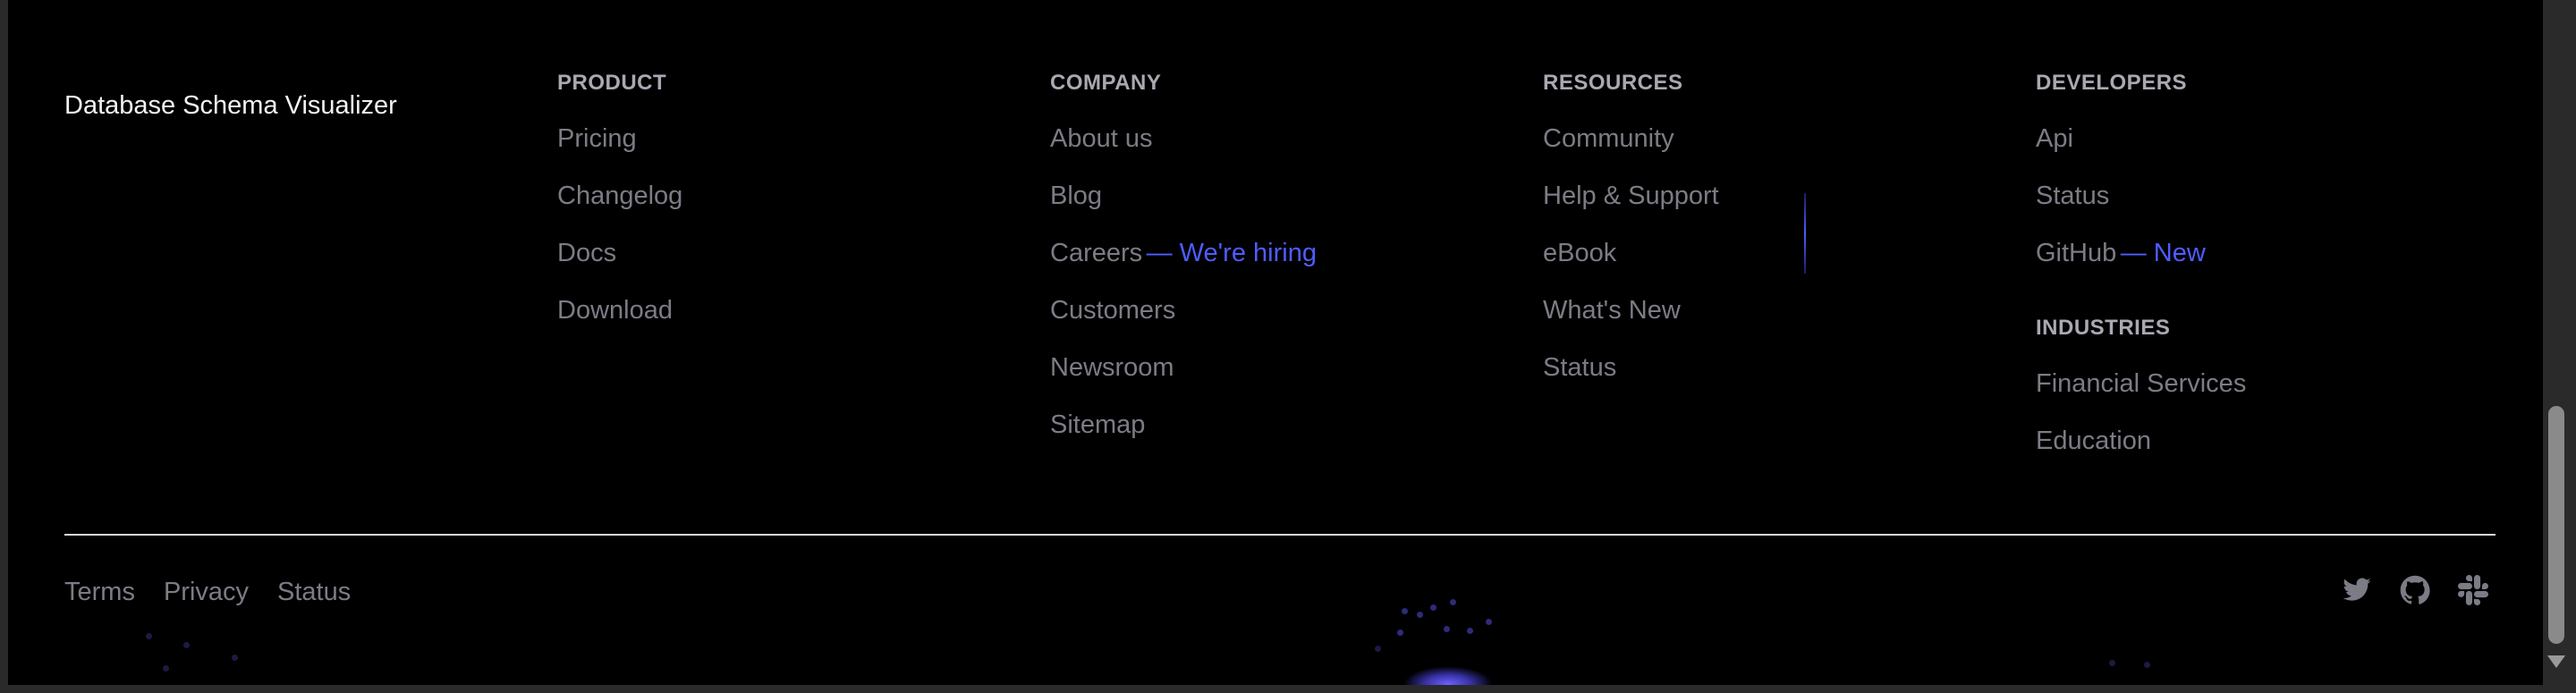  Describe the element at coordinates (1448, 675) in the screenshot. I see `glow-decoration` at that location.